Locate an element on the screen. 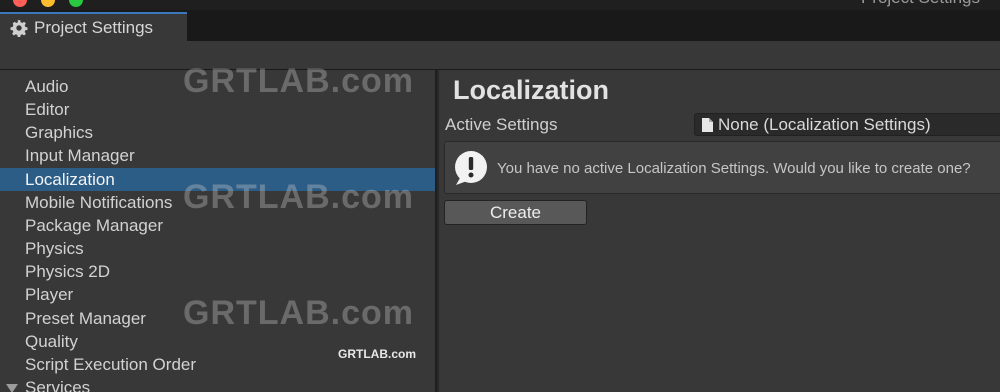 The image size is (1000, 392). watermark-text-small: GRTLAB.com is located at coordinates (377, 354).